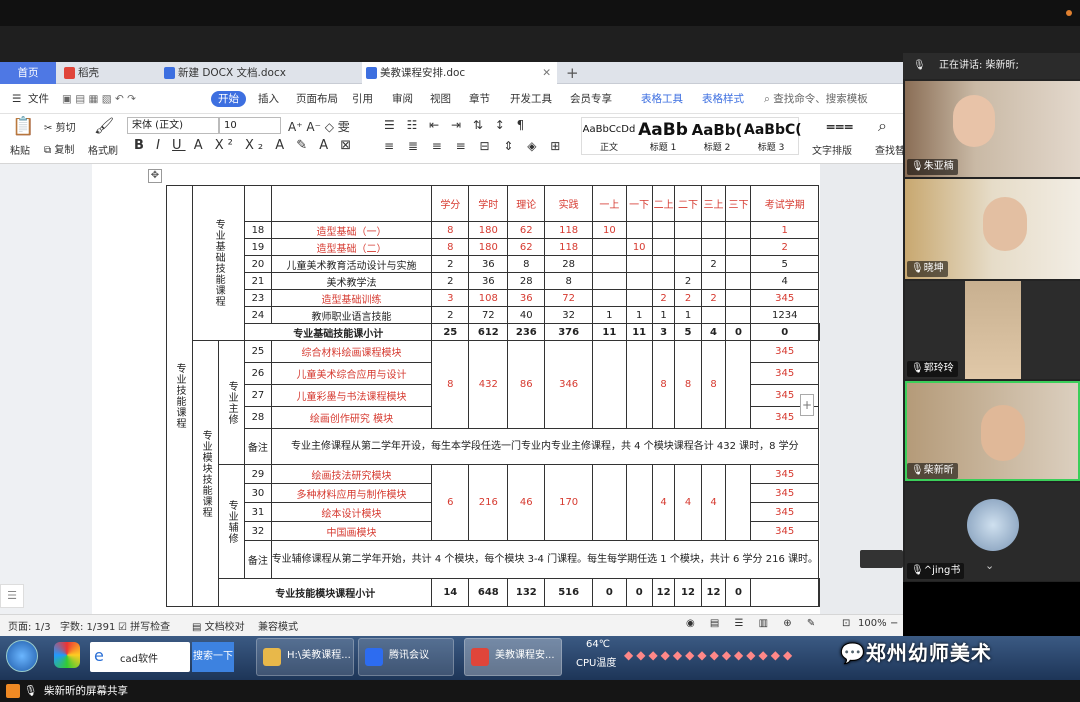 The image size is (1080, 702). What do you see at coordinates (488, 384) in the screenshot?
I see `table-cell: 432` at bounding box center [488, 384].